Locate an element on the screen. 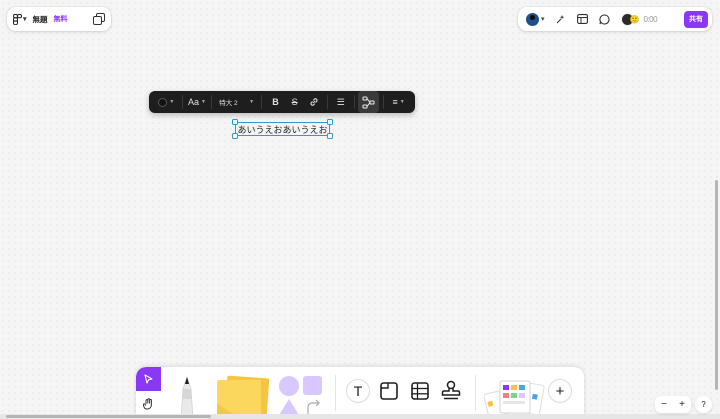 The height and width of the screenshot is (419, 720). timer-value: 0:00 is located at coordinates (650, 19).